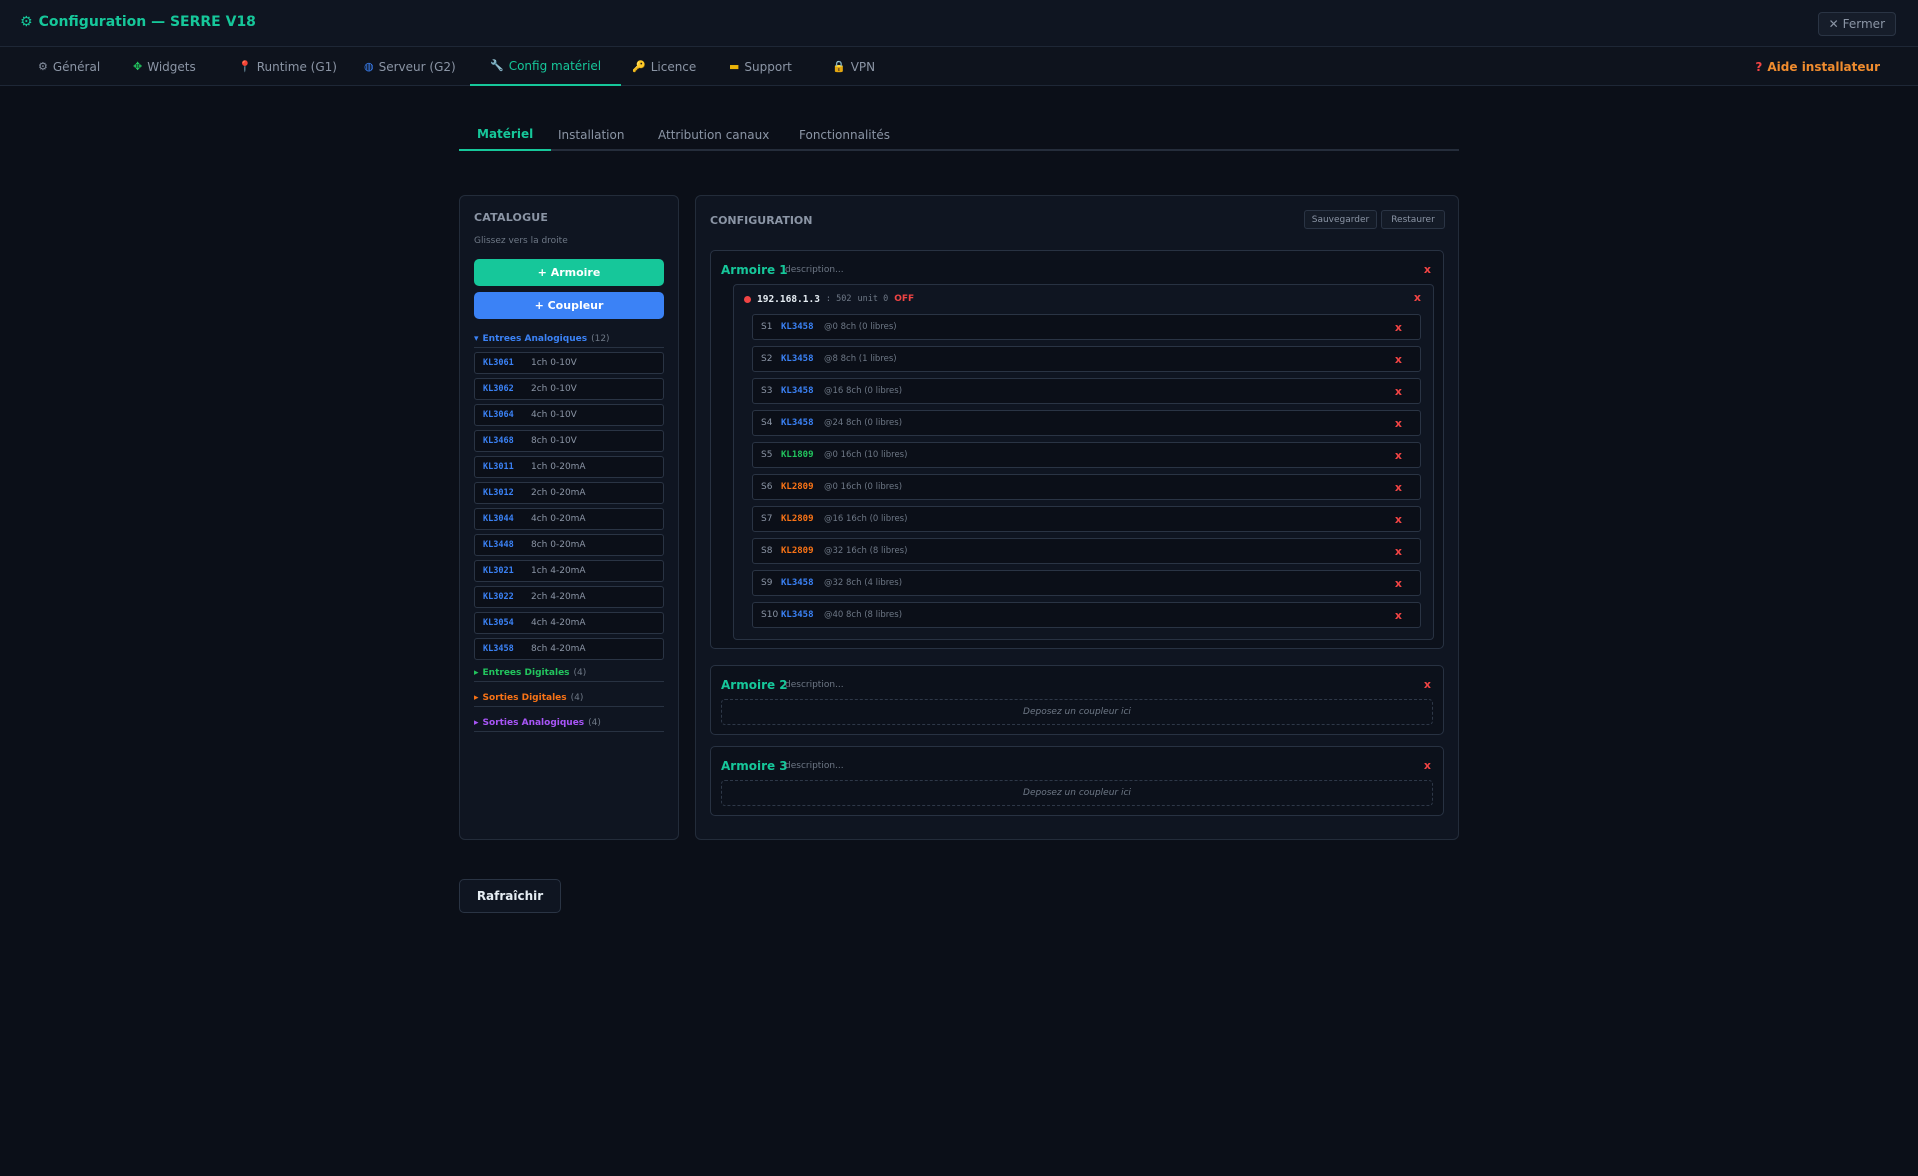 The image size is (1918, 1176). Describe the element at coordinates (569, 305) in the screenshot. I see `add-coupleur-button: + Coupleur` at that location.